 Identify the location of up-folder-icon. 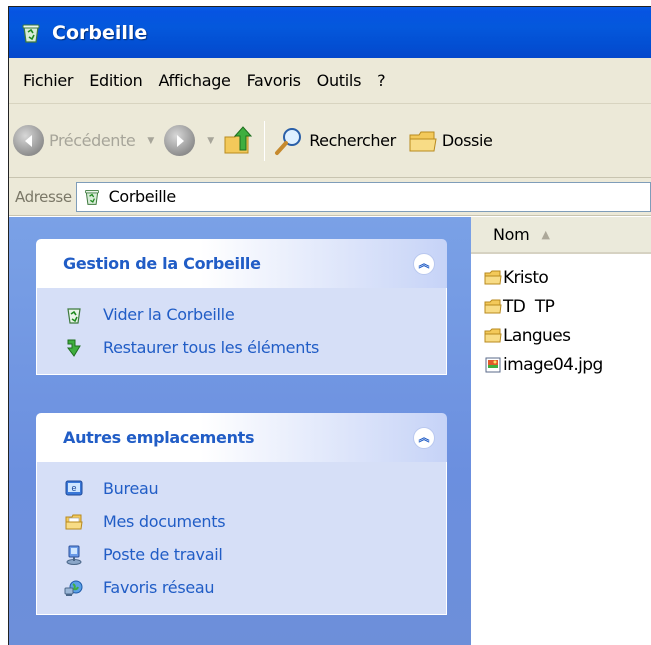
(238, 139).